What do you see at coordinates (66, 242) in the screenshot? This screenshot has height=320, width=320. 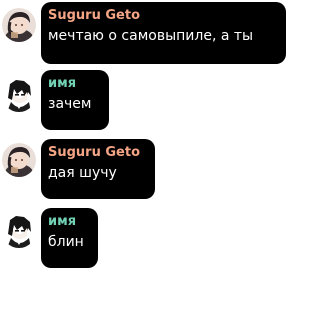 I see `message-text: блин` at bounding box center [66, 242].